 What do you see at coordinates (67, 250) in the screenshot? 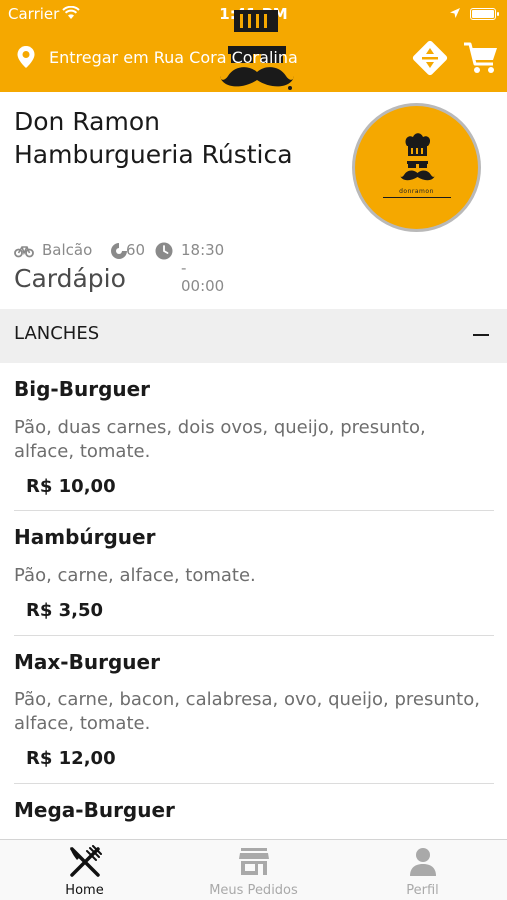
I see `service-type: Balcão` at bounding box center [67, 250].